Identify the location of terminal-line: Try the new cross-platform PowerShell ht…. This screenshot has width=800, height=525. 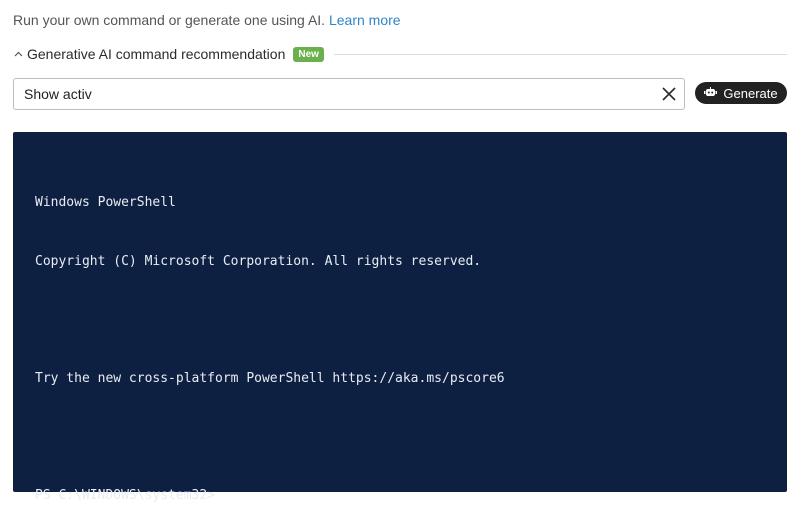
(270, 378).